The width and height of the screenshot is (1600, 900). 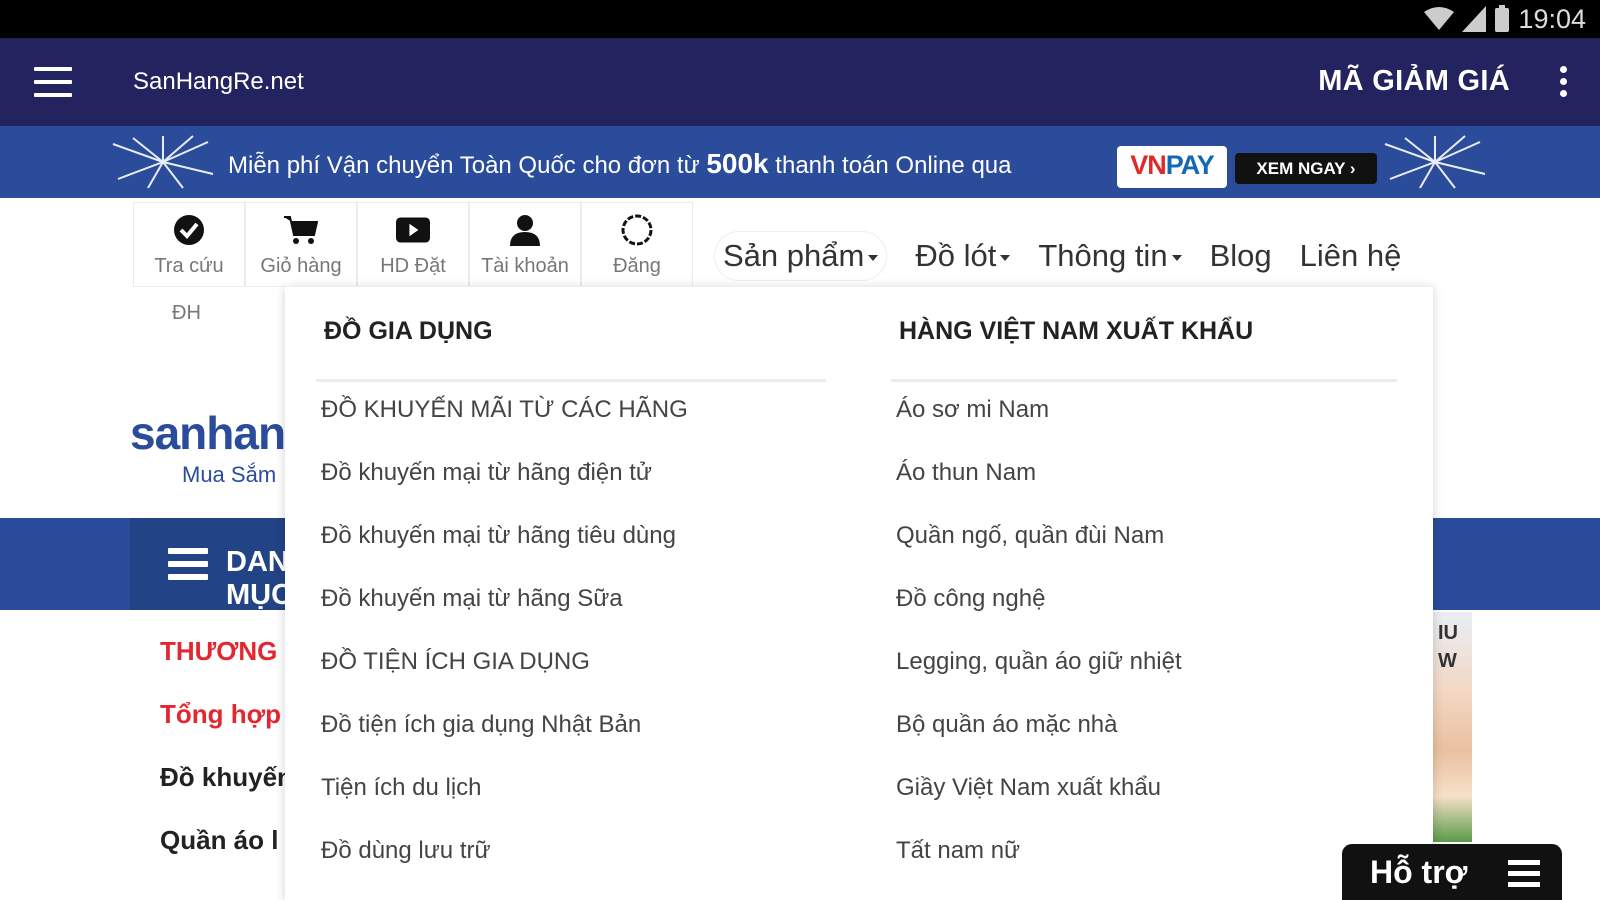 What do you see at coordinates (218, 81) in the screenshot?
I see `app-title: SanHangRe.net` at bounding box center [218, 81].